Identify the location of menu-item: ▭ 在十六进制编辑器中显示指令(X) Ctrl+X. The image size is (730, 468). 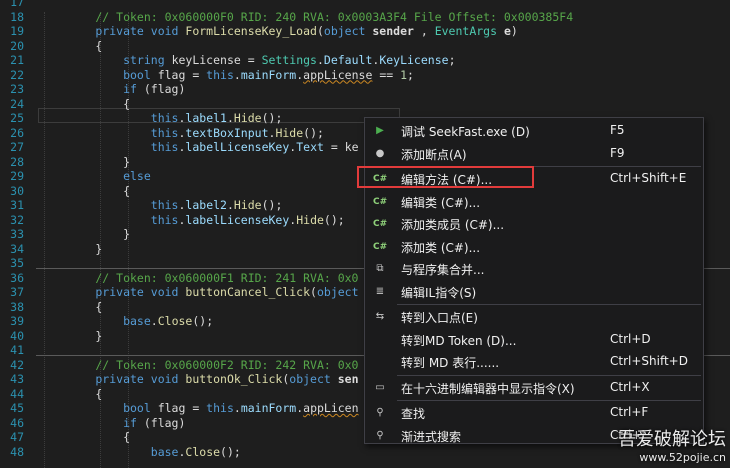
(534, 388).